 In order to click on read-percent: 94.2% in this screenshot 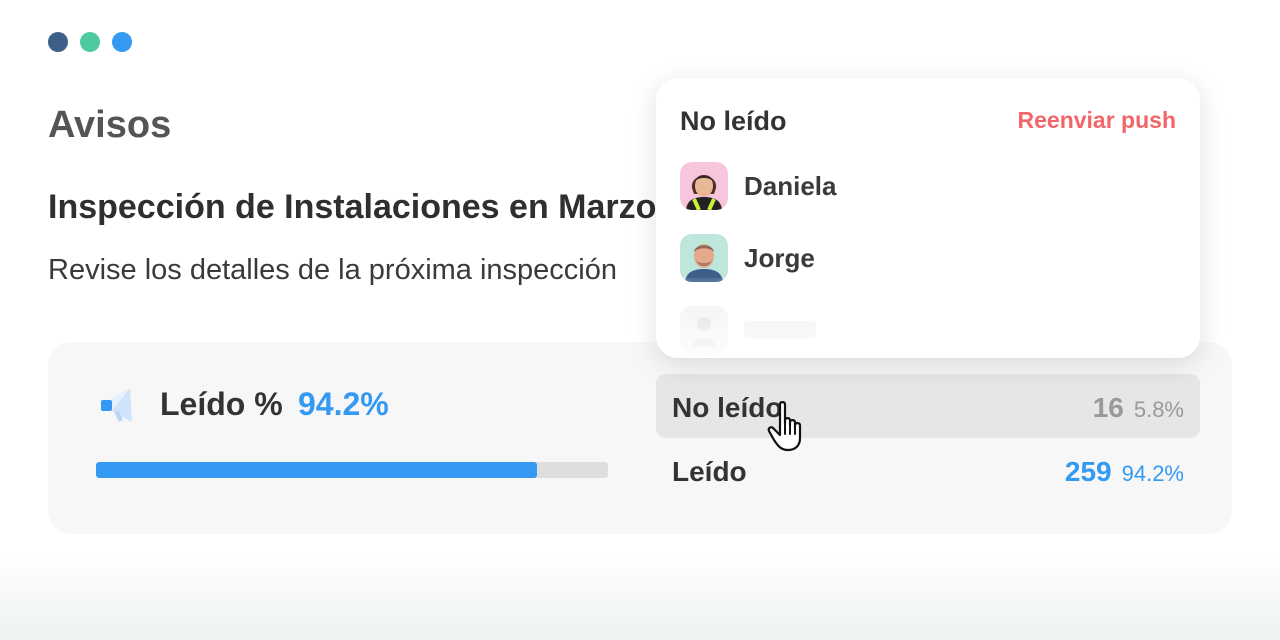, I will do `click(1152, 473)`.